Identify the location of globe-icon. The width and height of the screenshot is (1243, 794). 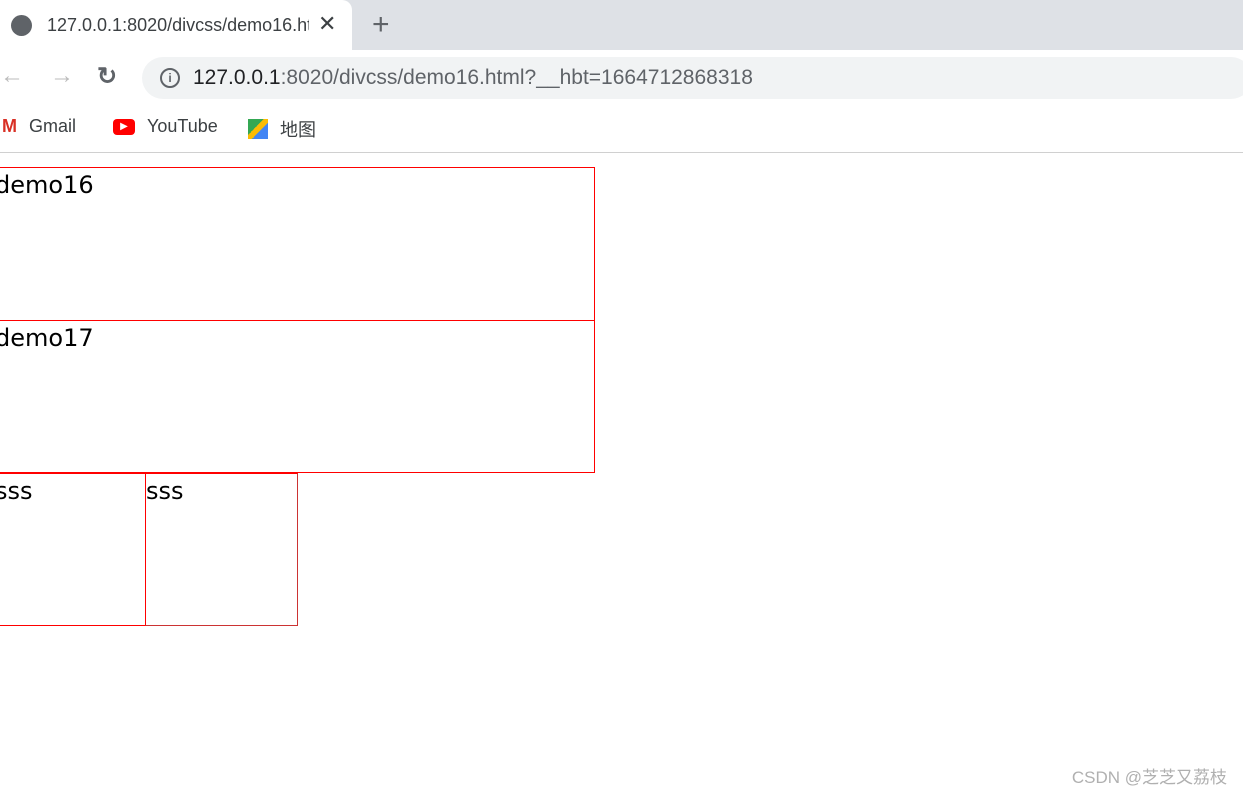
(21, 25).